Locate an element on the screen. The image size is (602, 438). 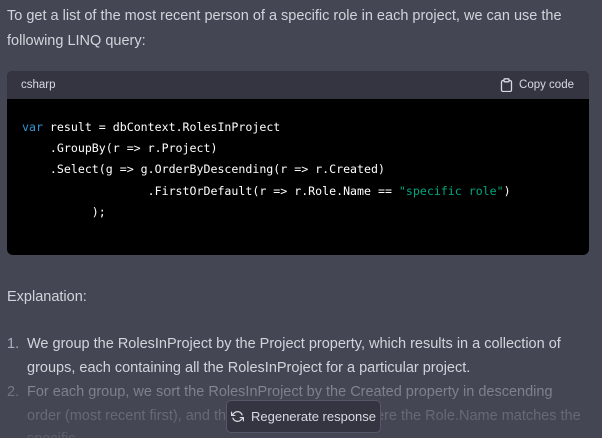
copy-code-label: Copy code is located at coordinates (546, 85).